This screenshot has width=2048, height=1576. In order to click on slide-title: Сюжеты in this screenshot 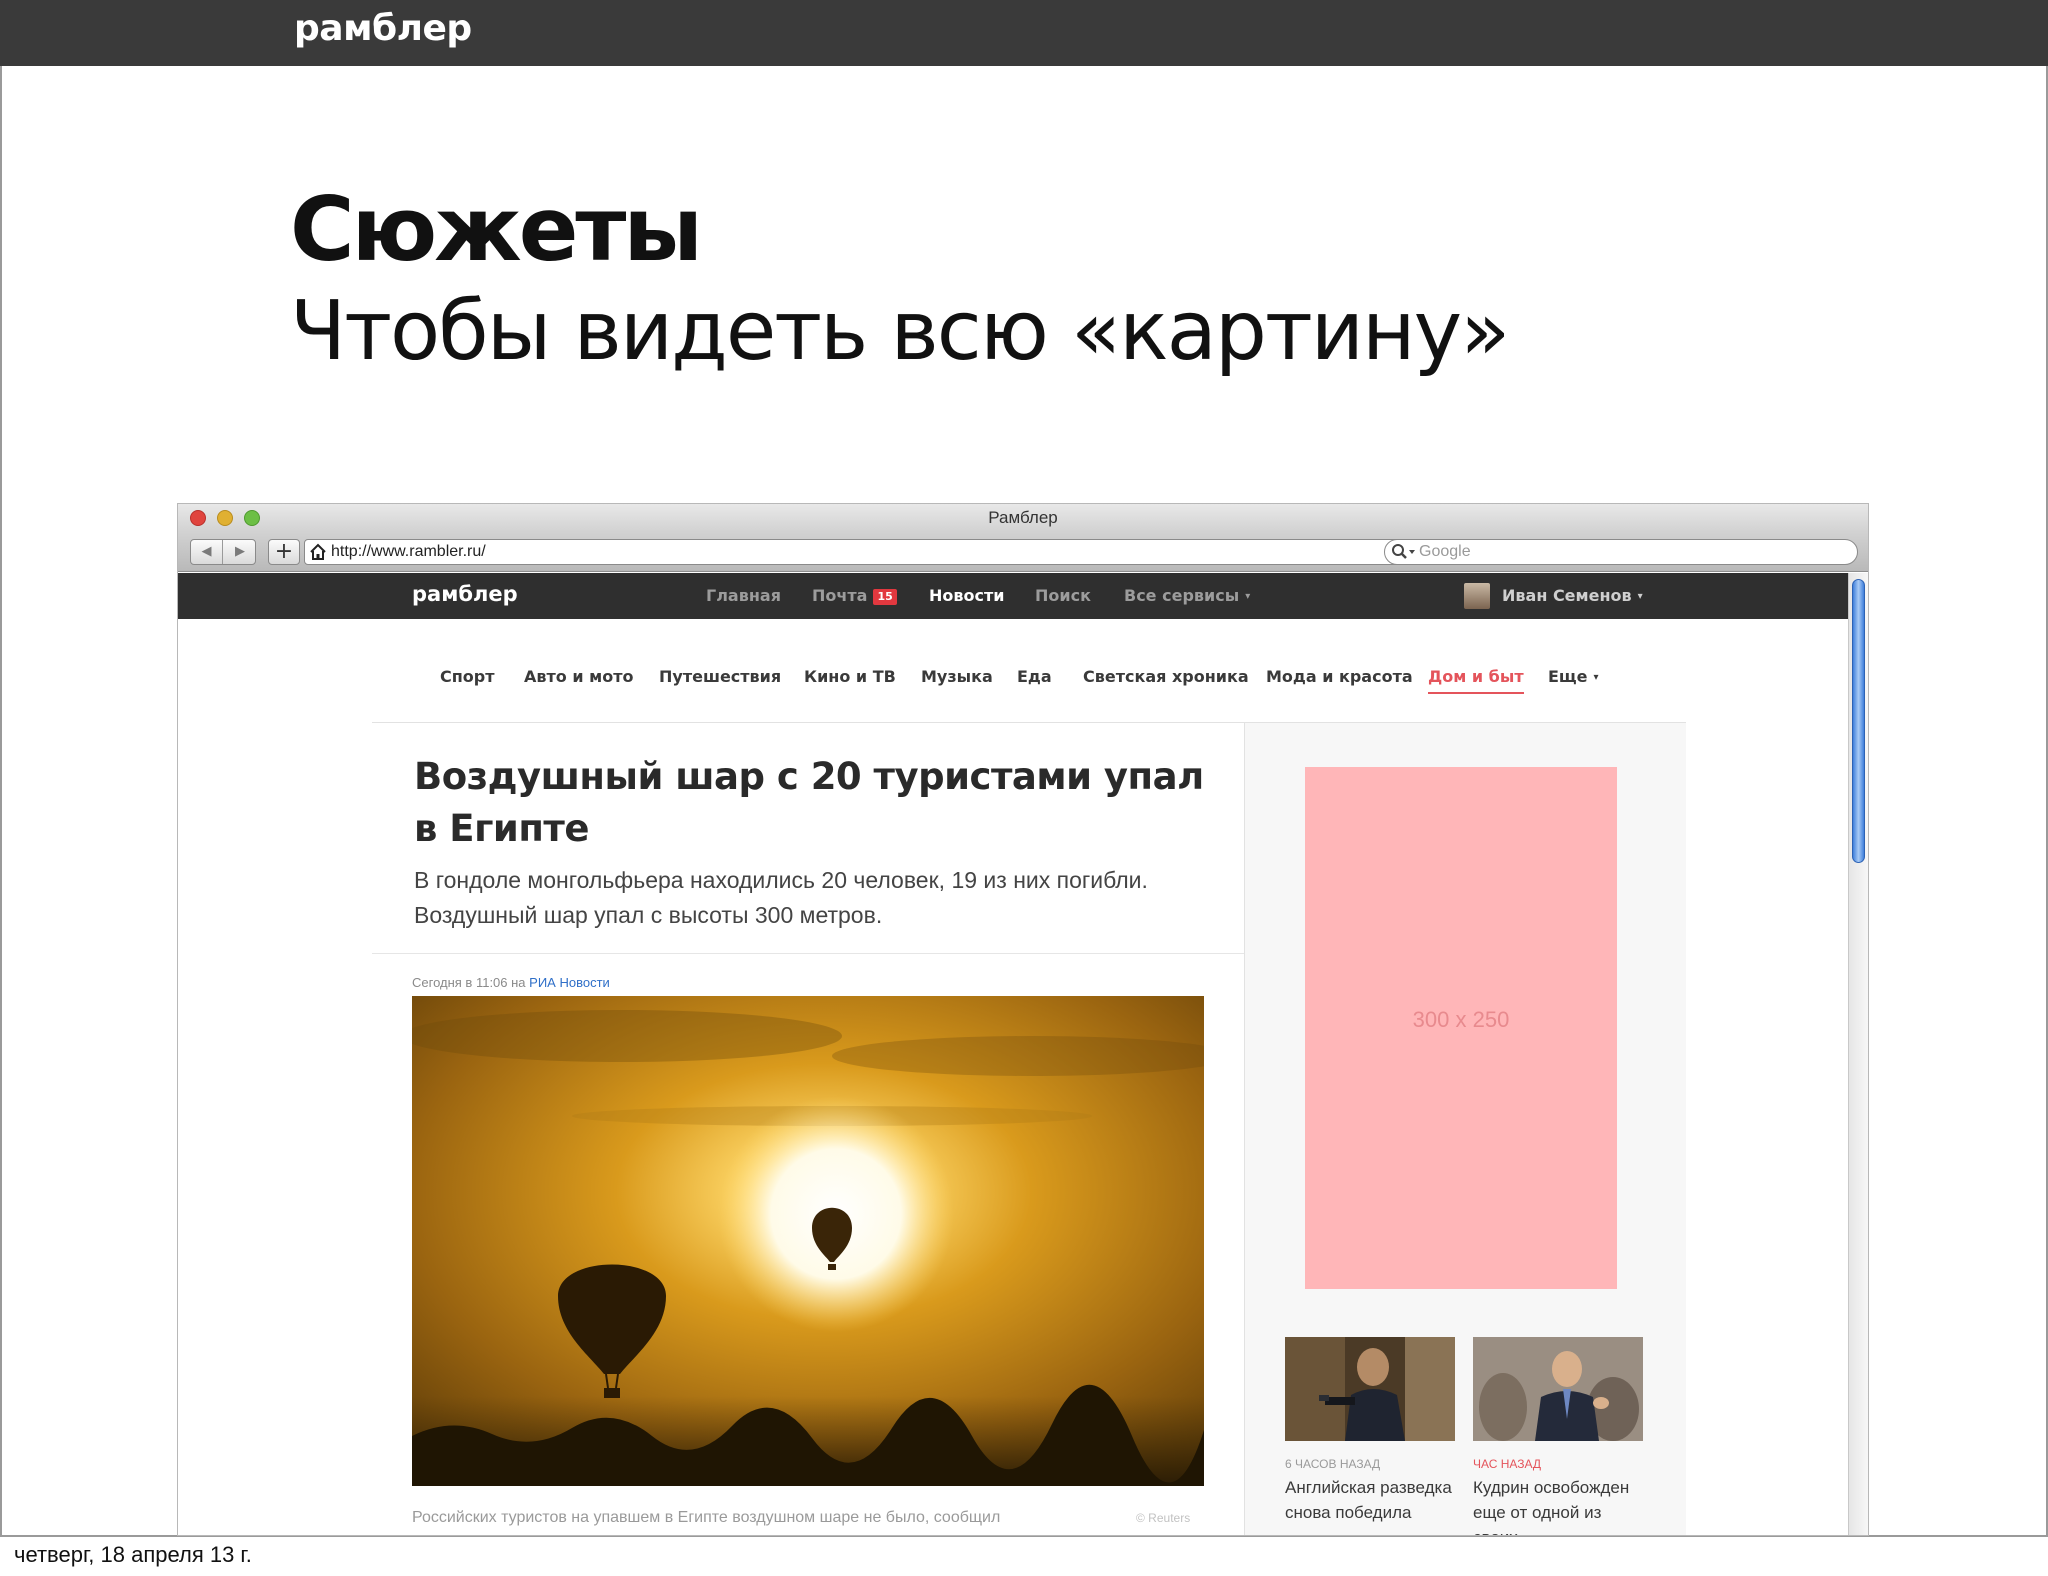, I will do `click(496, 229)`.